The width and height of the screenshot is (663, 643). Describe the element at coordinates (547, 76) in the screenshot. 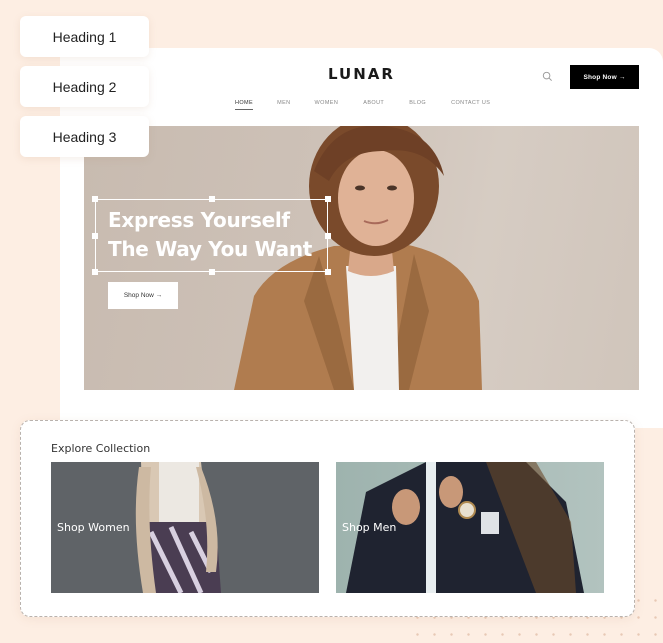

I see `search-icon` at that location.